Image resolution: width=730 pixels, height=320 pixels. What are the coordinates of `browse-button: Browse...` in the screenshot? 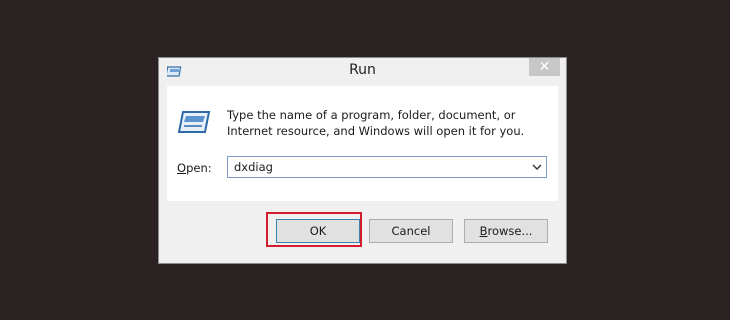 It's located at (506, 231).